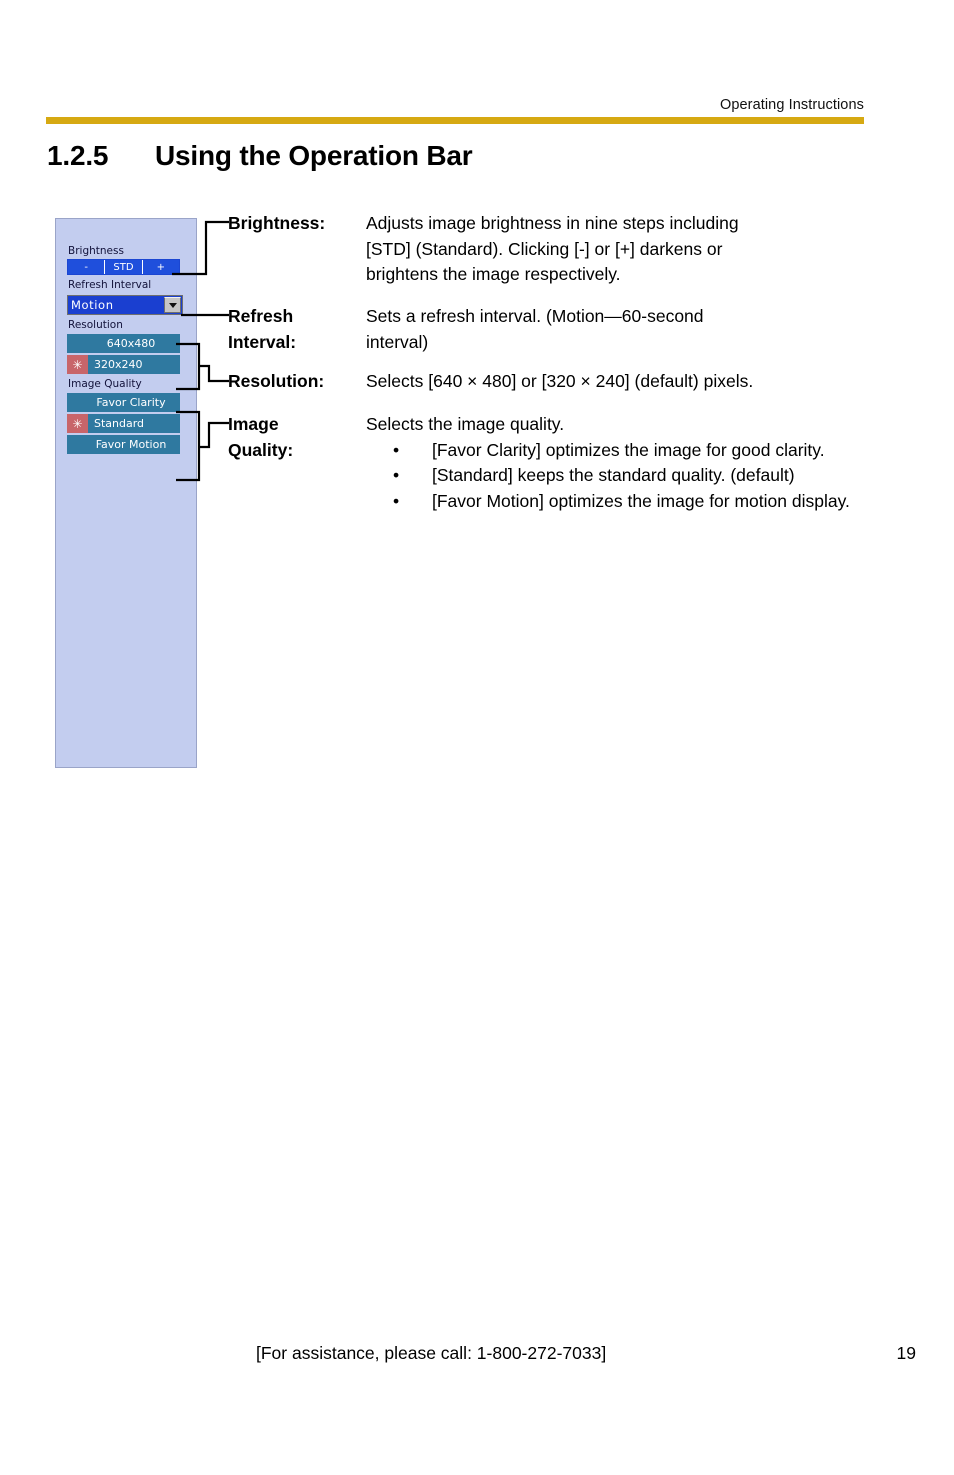 Image resolution: width=954 pixels, height=1475 pixels. Describe the element at coordinates (261, 449) in the screenshot. I see `definition-term-line: Quality:` at that location.